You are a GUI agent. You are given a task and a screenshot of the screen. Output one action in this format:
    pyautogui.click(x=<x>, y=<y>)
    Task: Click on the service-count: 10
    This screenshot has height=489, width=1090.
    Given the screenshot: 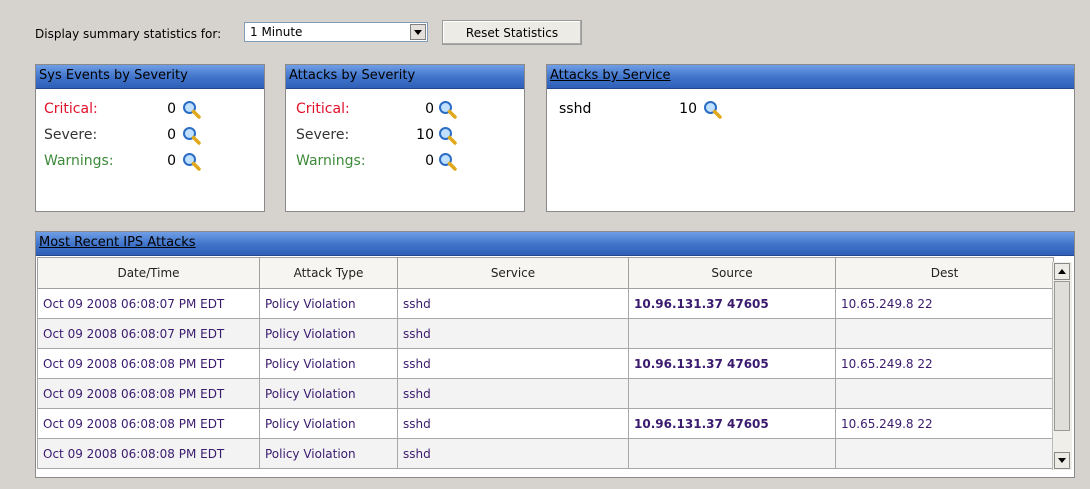 What is the action you would take?
    pyautogui.click(x=688, y=109)
    